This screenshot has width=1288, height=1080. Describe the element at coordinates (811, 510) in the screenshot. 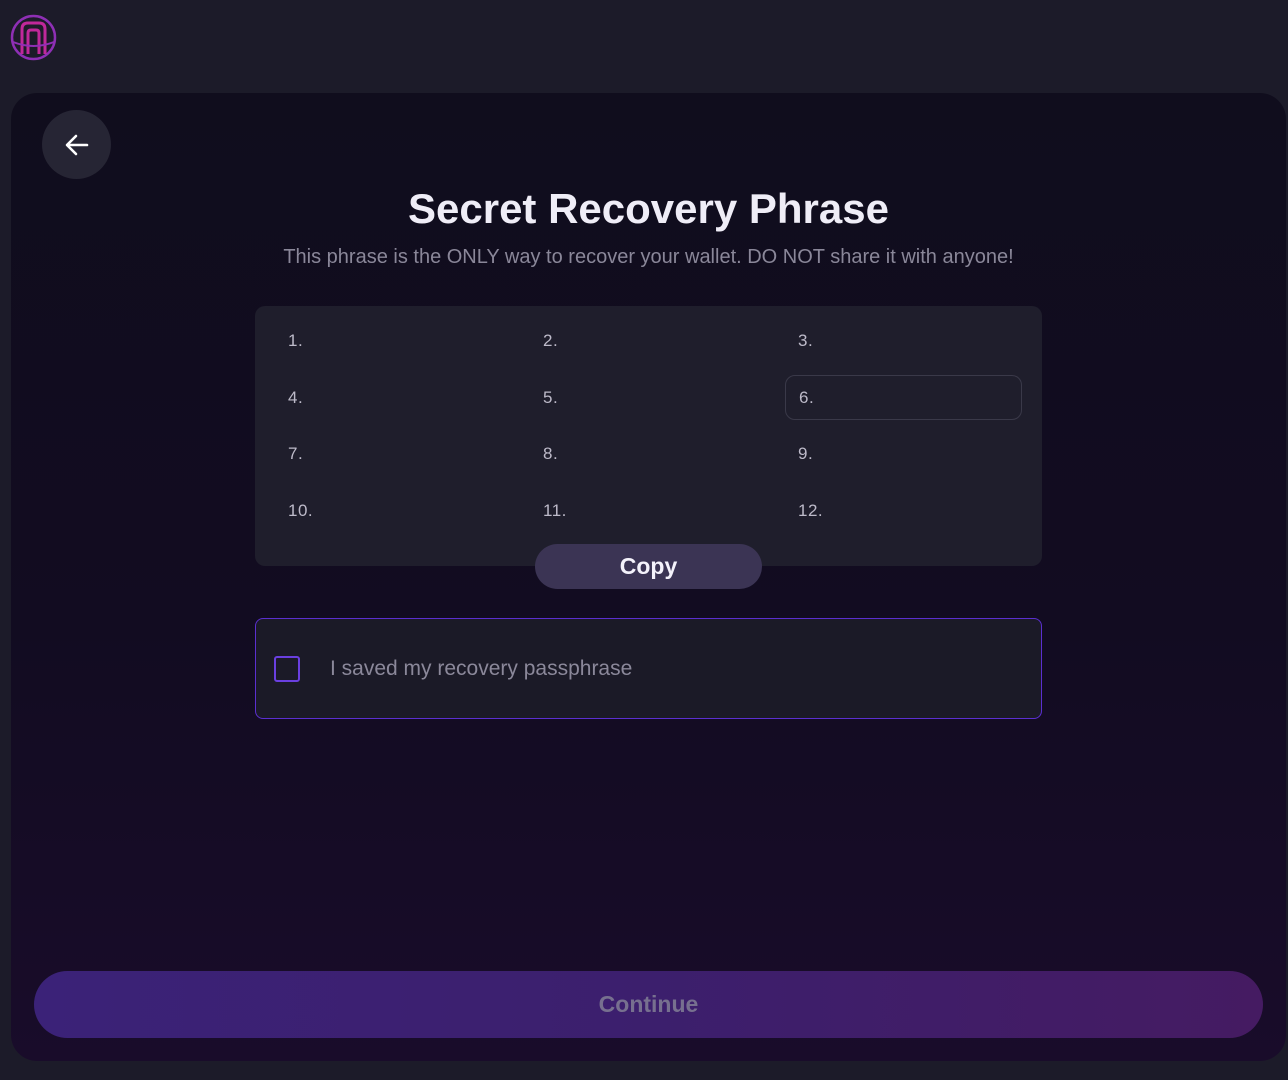

I see `word-number: 12.` at that location.